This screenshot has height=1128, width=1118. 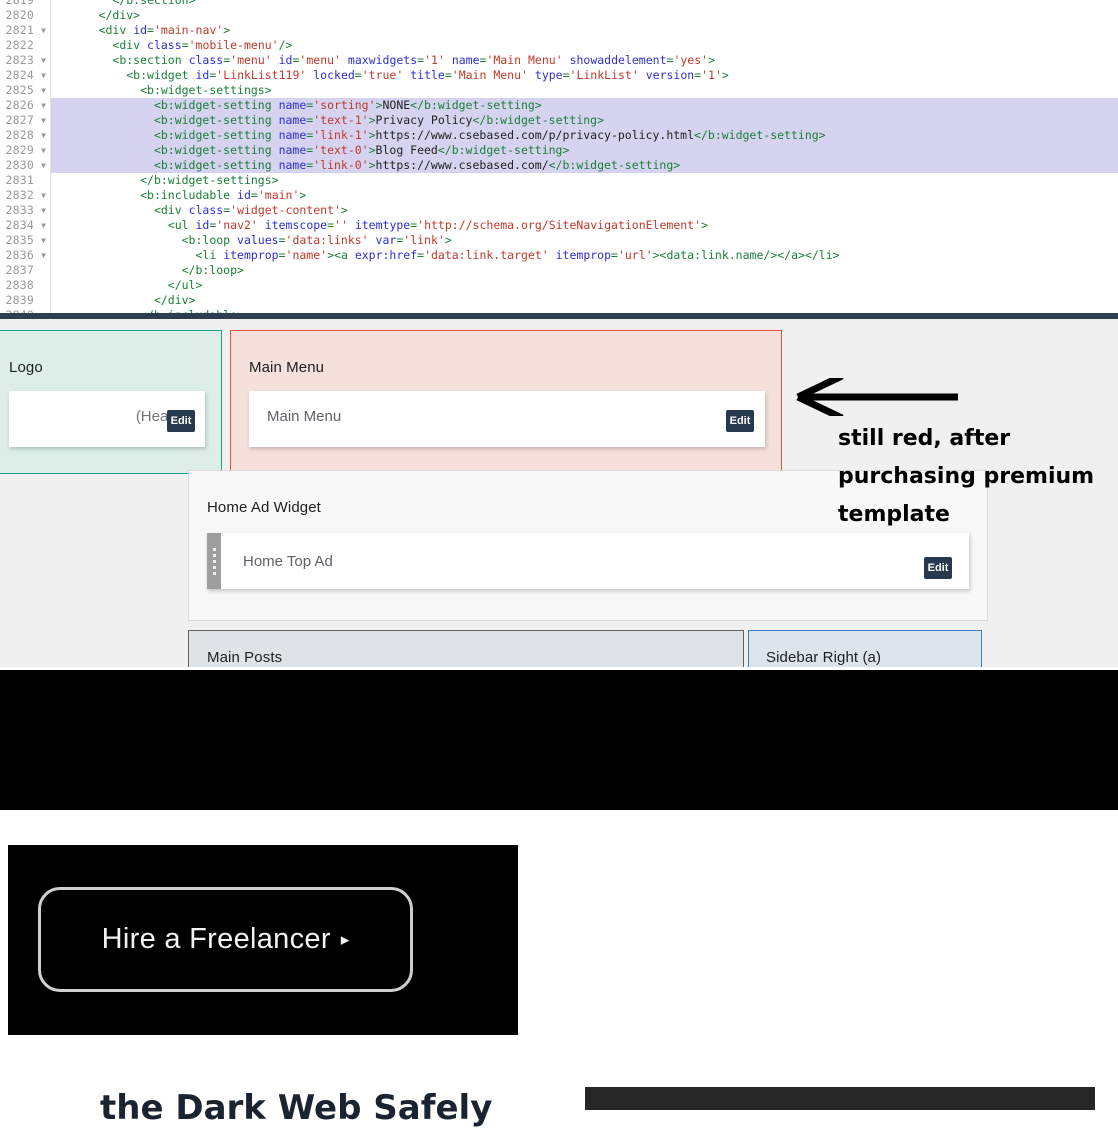 What do you see at coordinates (181, 421) in the screenshot?
I see `edit-button-header: Edit` at bounding box center [181, 421].